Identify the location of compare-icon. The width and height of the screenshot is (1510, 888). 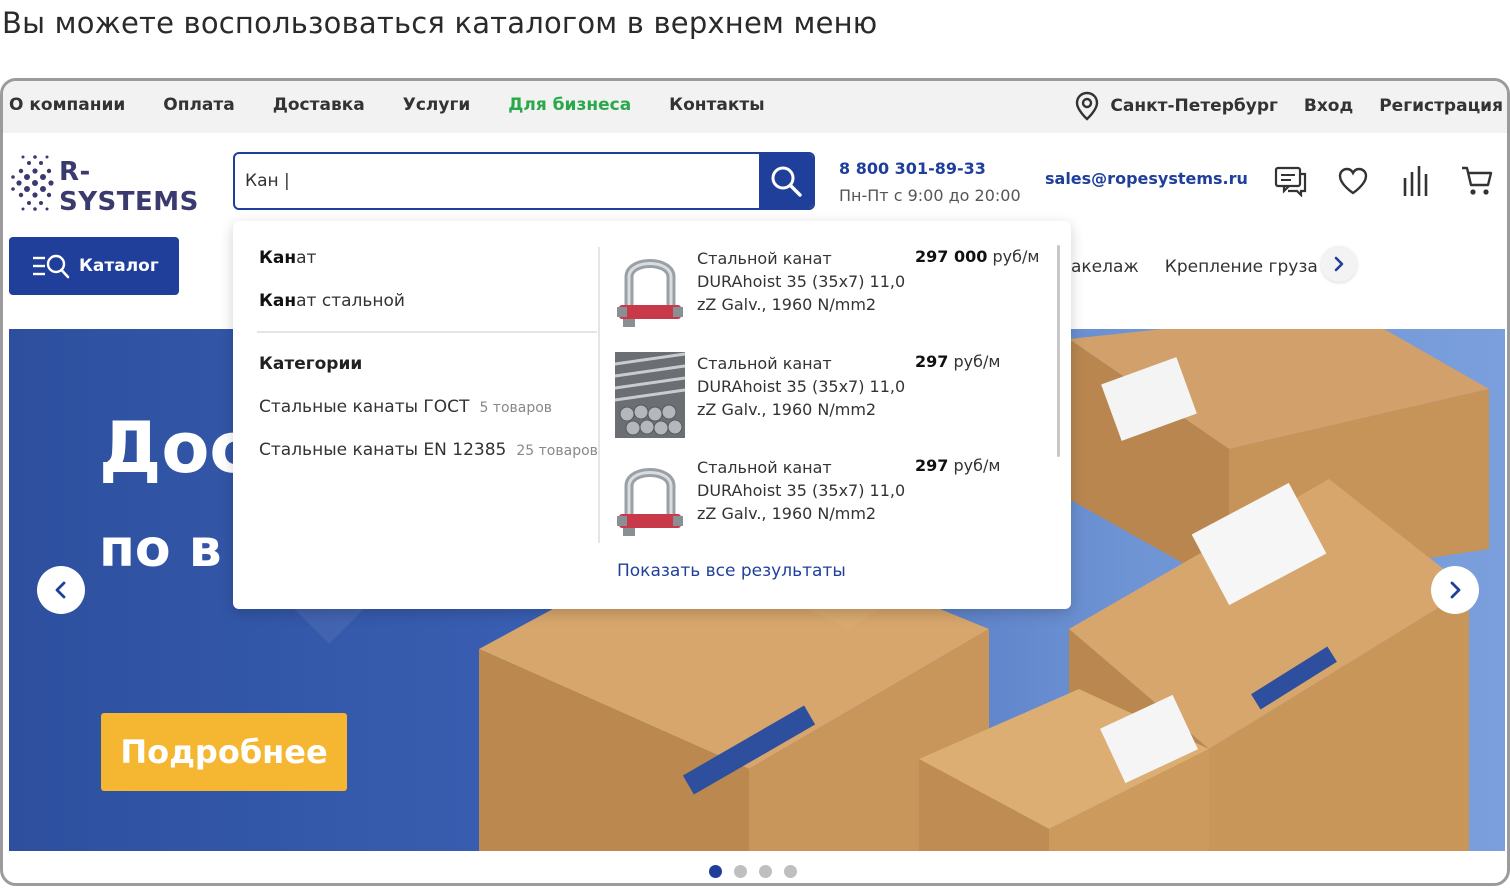
(1415, 181).